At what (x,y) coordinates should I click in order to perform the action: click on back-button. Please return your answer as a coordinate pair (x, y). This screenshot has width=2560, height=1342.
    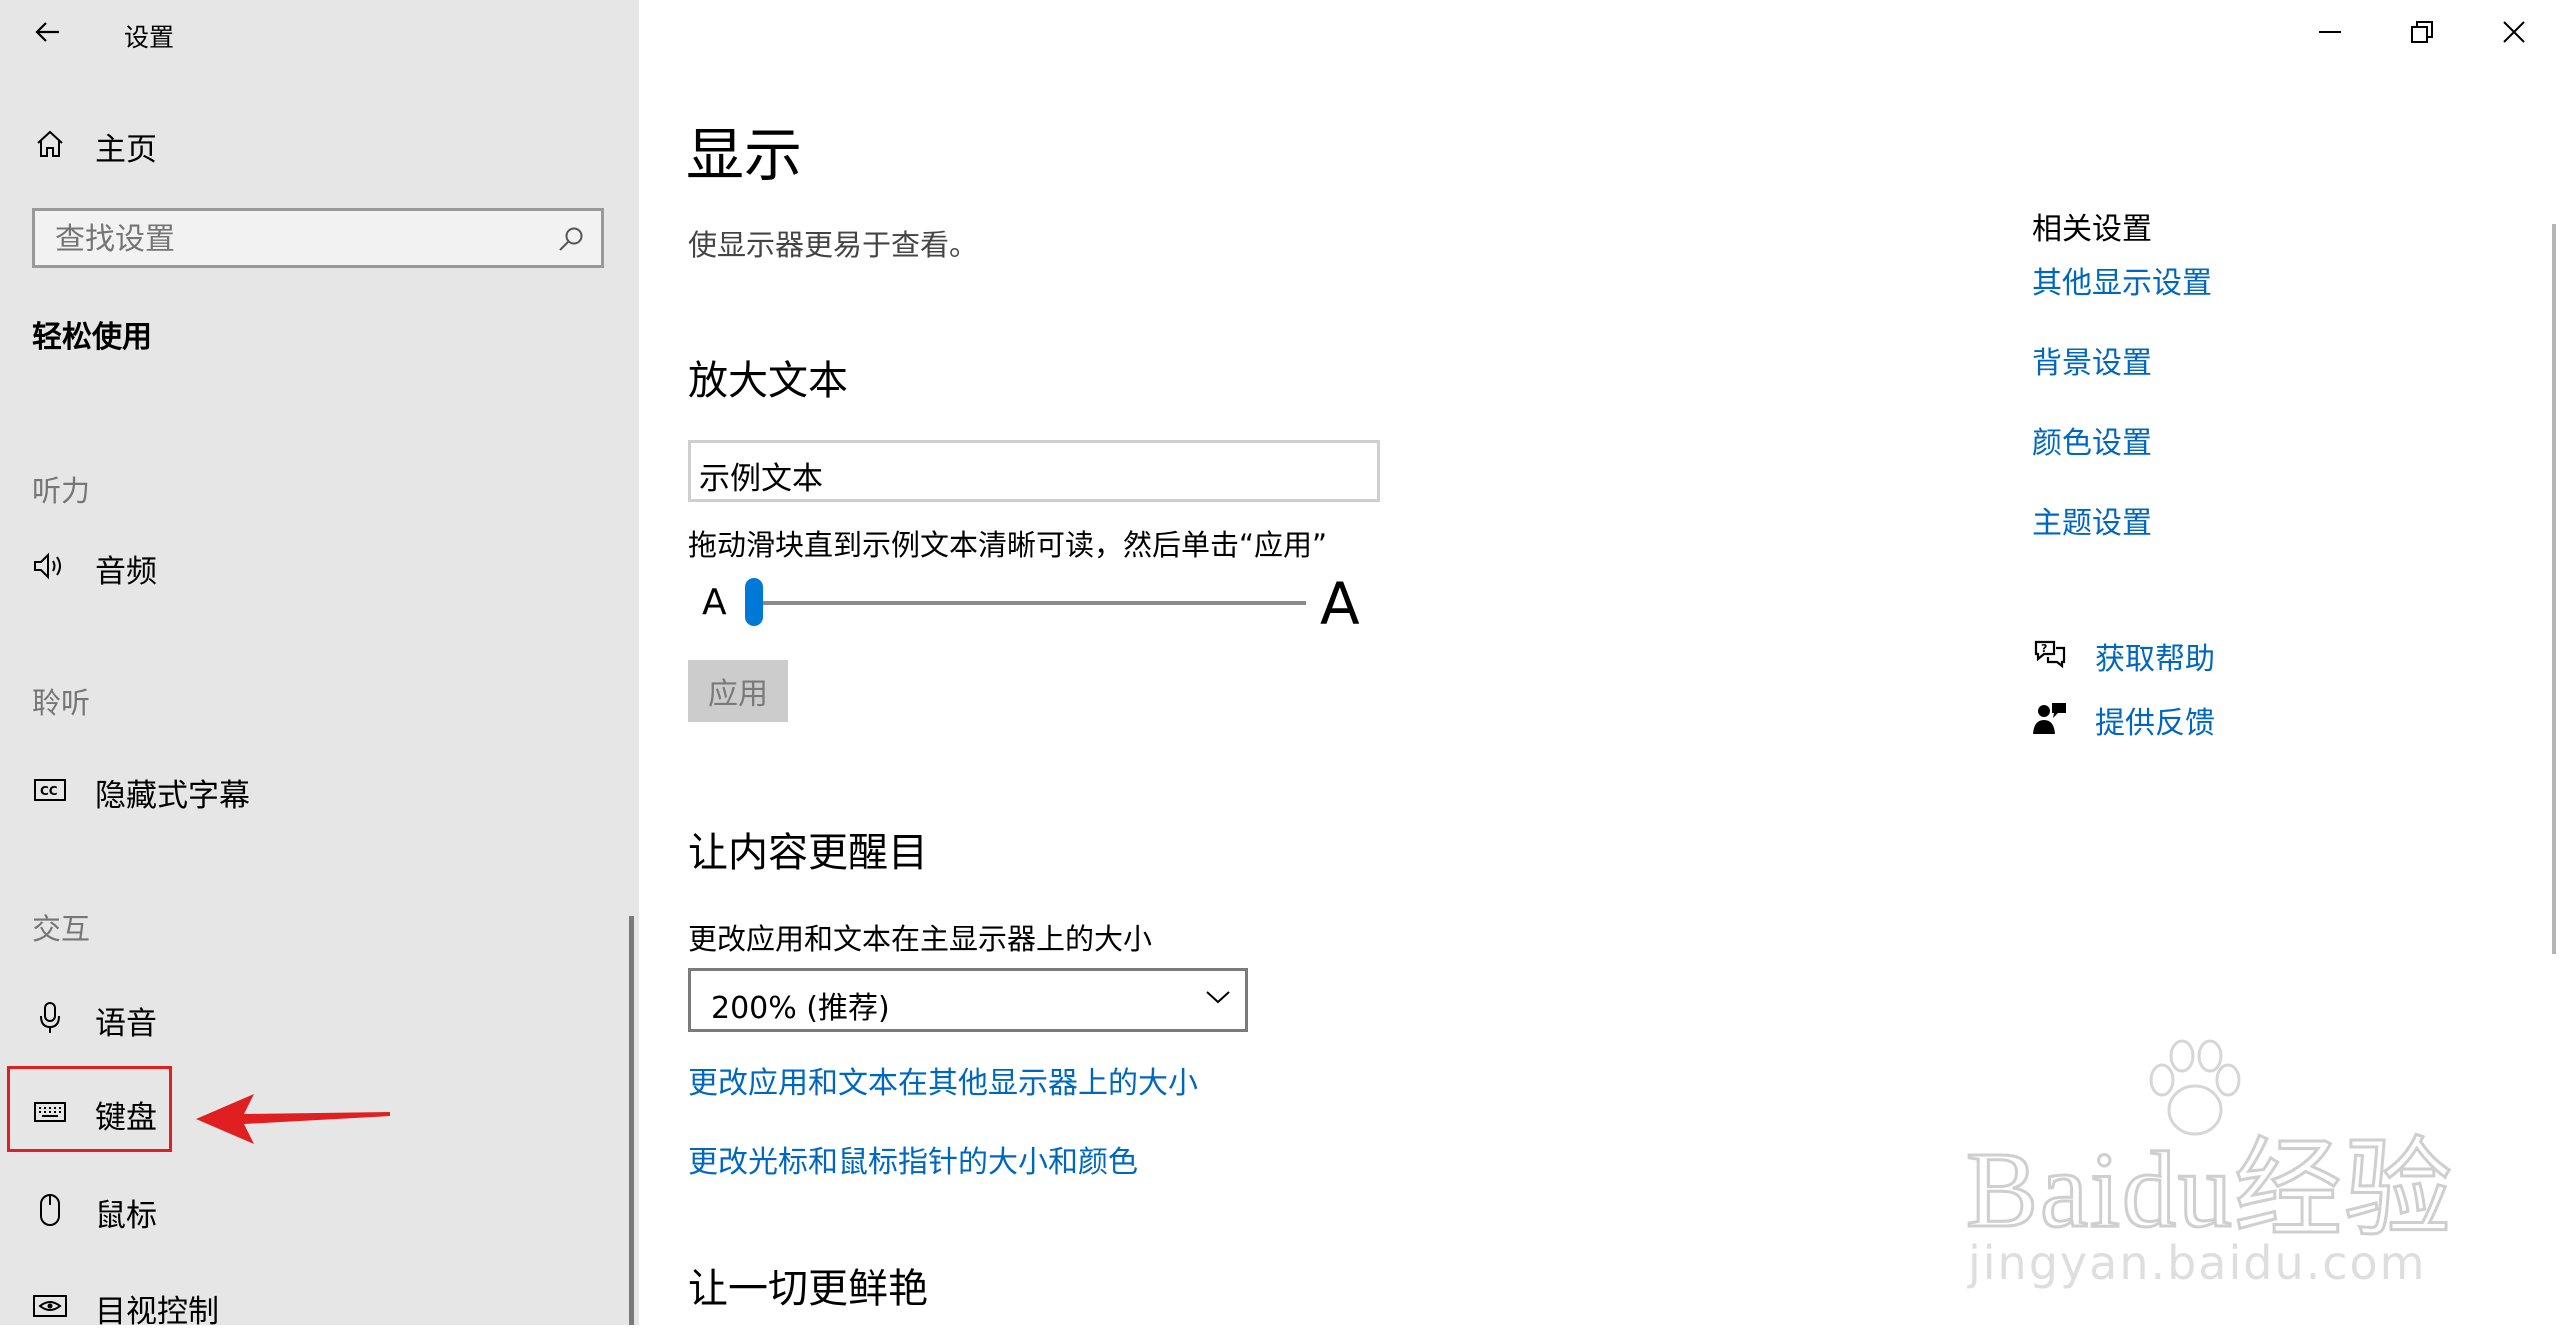
    Looking at the image, I should click on (48, 32).